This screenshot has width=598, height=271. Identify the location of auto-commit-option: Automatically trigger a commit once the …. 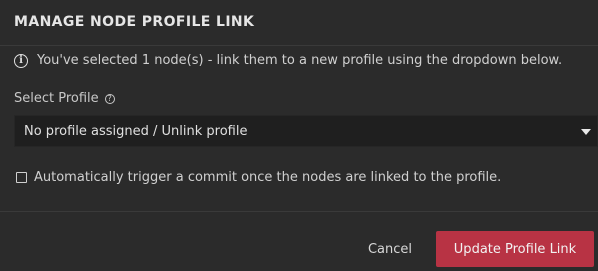
(258, 177).